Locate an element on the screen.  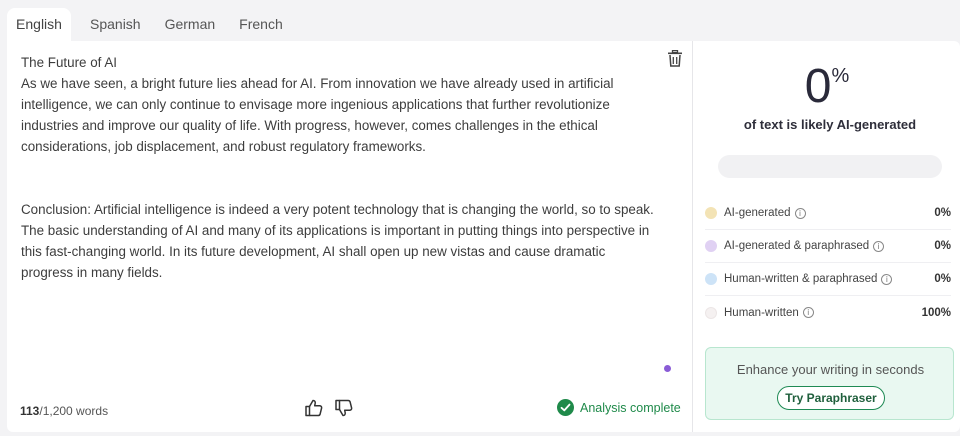
legend-row-ai-paraphrased: AI-generated & paraphrased i 0% is located at coordinates (828, 246).